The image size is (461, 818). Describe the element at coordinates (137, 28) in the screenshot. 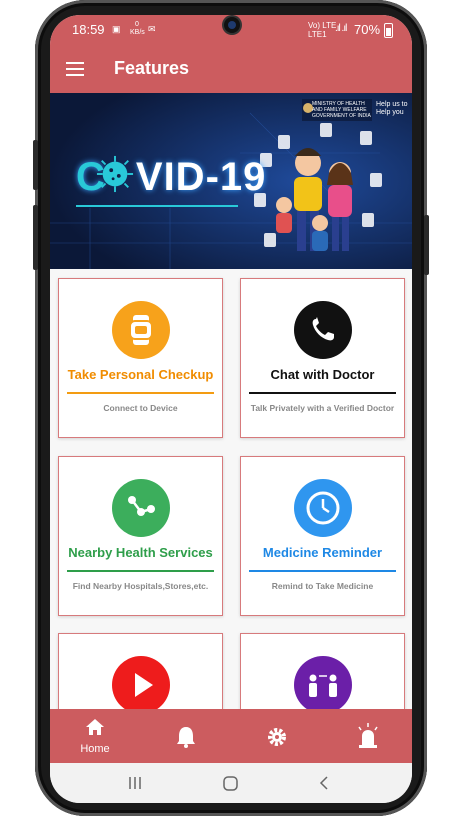

I see `speed-indicator: 0 KB/s` at that location.